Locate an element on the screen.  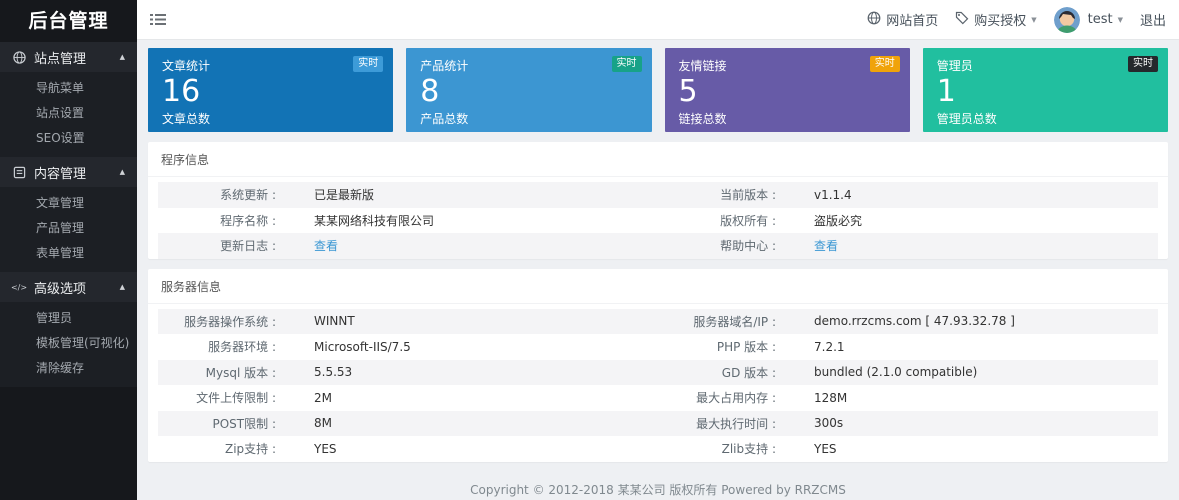
buy-license-menu: 购买授权 ▼ is located at coordinates (996, 19).